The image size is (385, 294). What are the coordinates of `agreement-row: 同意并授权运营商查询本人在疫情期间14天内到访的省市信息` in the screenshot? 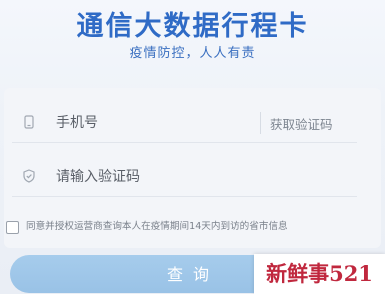 It's located at (193, 227).